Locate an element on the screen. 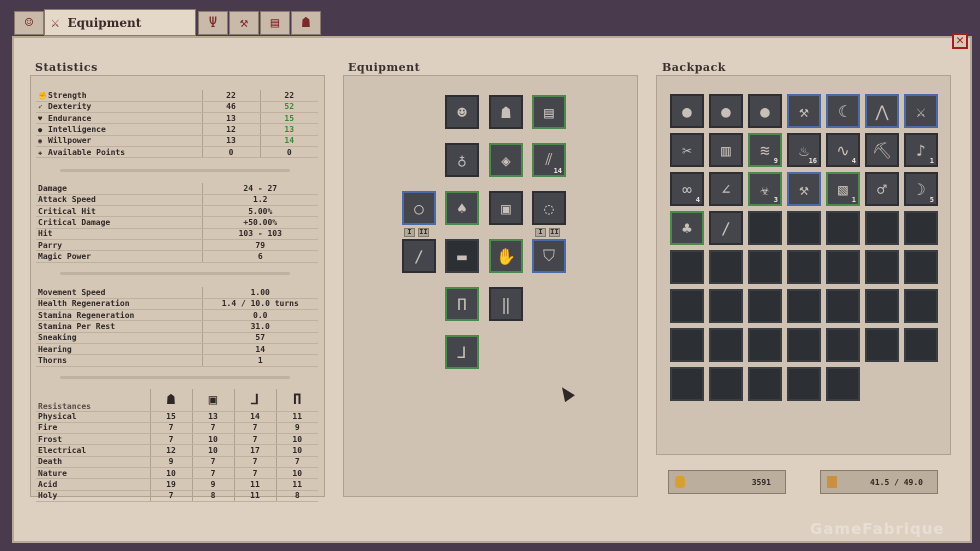  resistance-value: 7 is located at coordinates (254, 462).